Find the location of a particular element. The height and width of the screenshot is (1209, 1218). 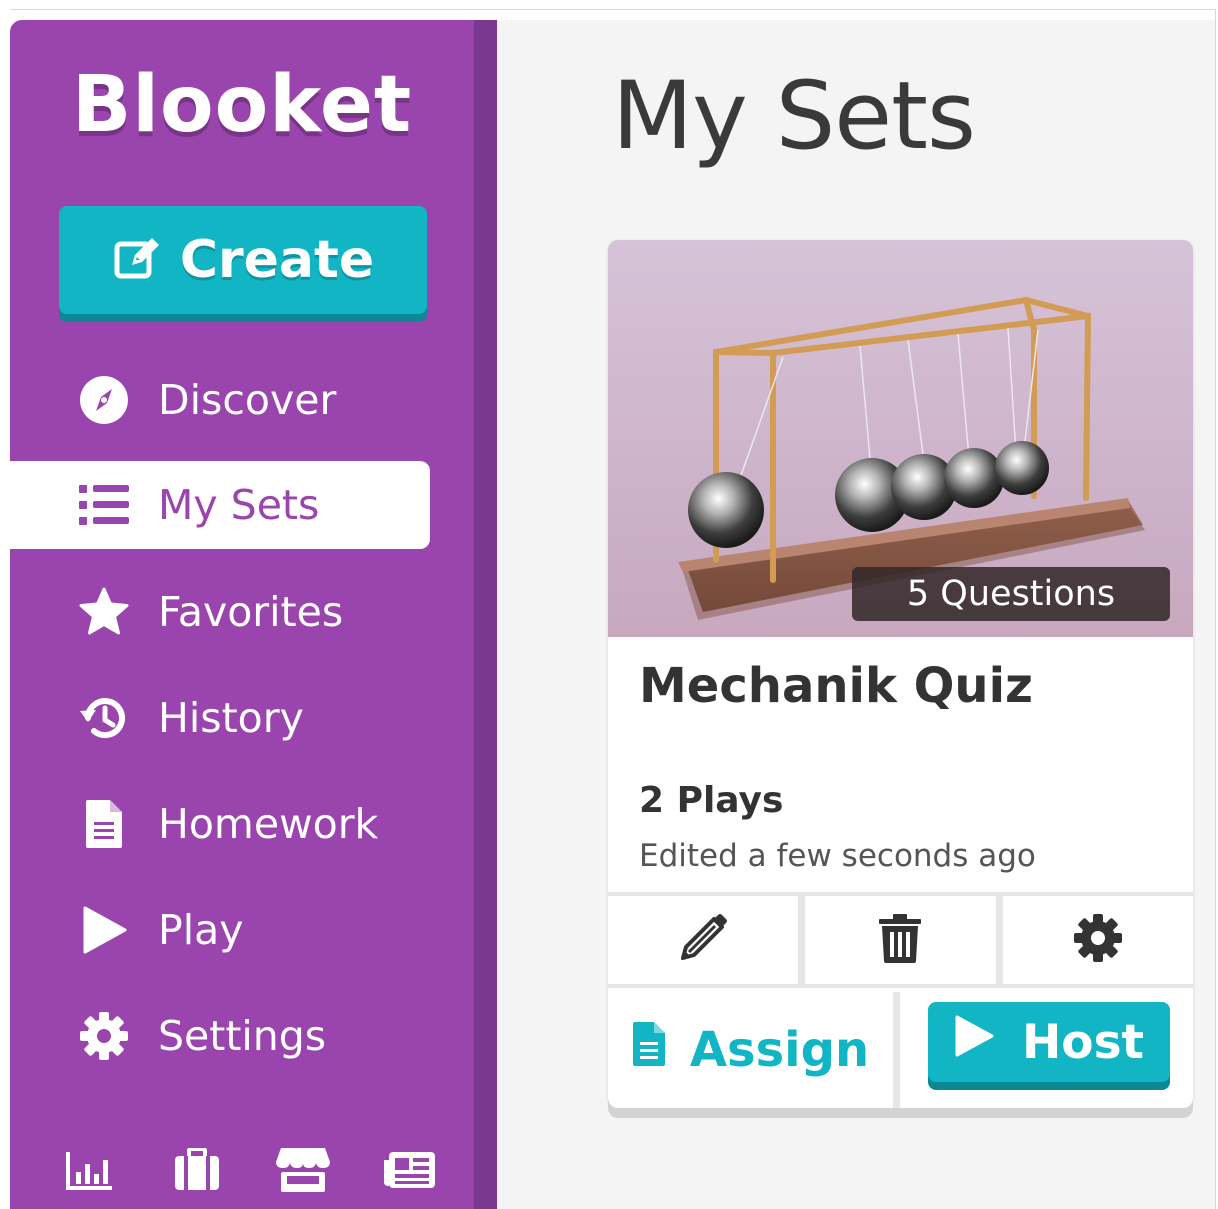

question-count-badge: 5 Questions is located at coordinates (1011, 594).